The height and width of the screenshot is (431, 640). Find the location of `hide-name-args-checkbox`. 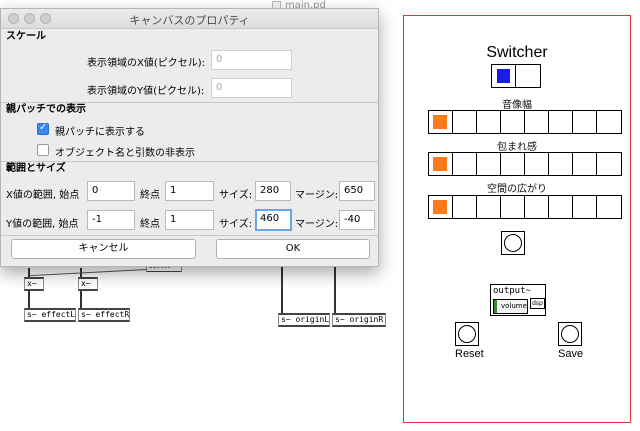

hide-name-args-checkbox is located at coordinates (43, 150).